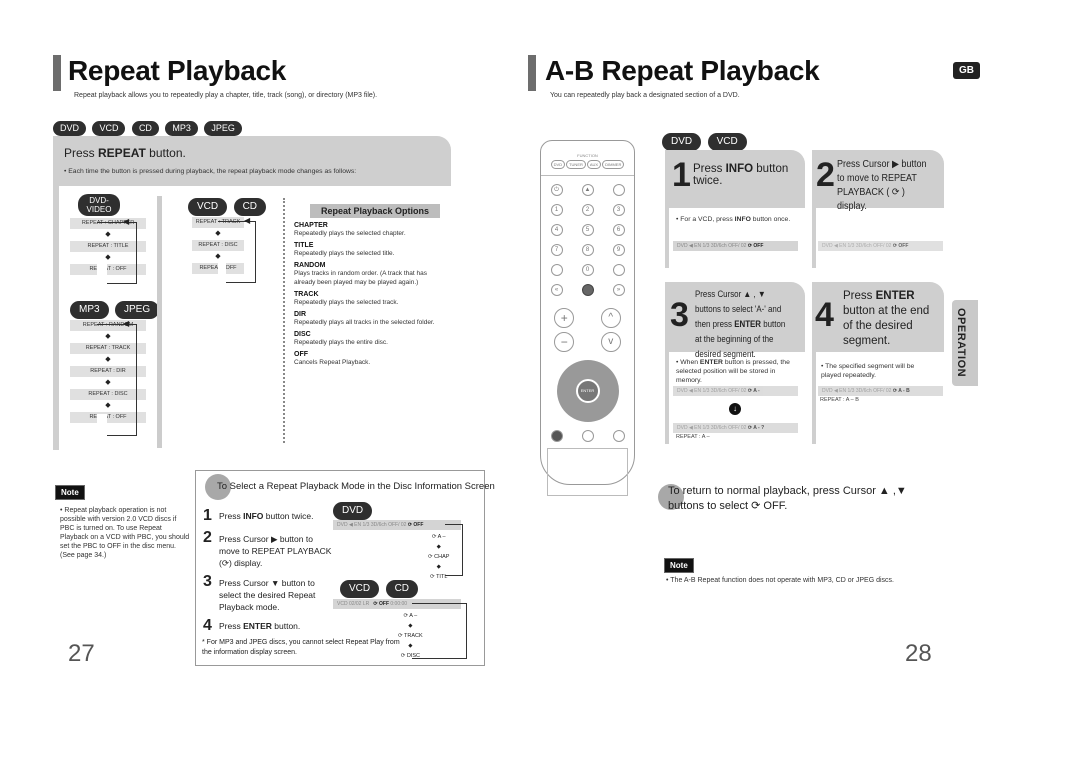 This screenshot has height=763, width=1080. Describe the element at coordinates (353, 511) in the screenshot. I see `dvd-badge: DVD` at that location.